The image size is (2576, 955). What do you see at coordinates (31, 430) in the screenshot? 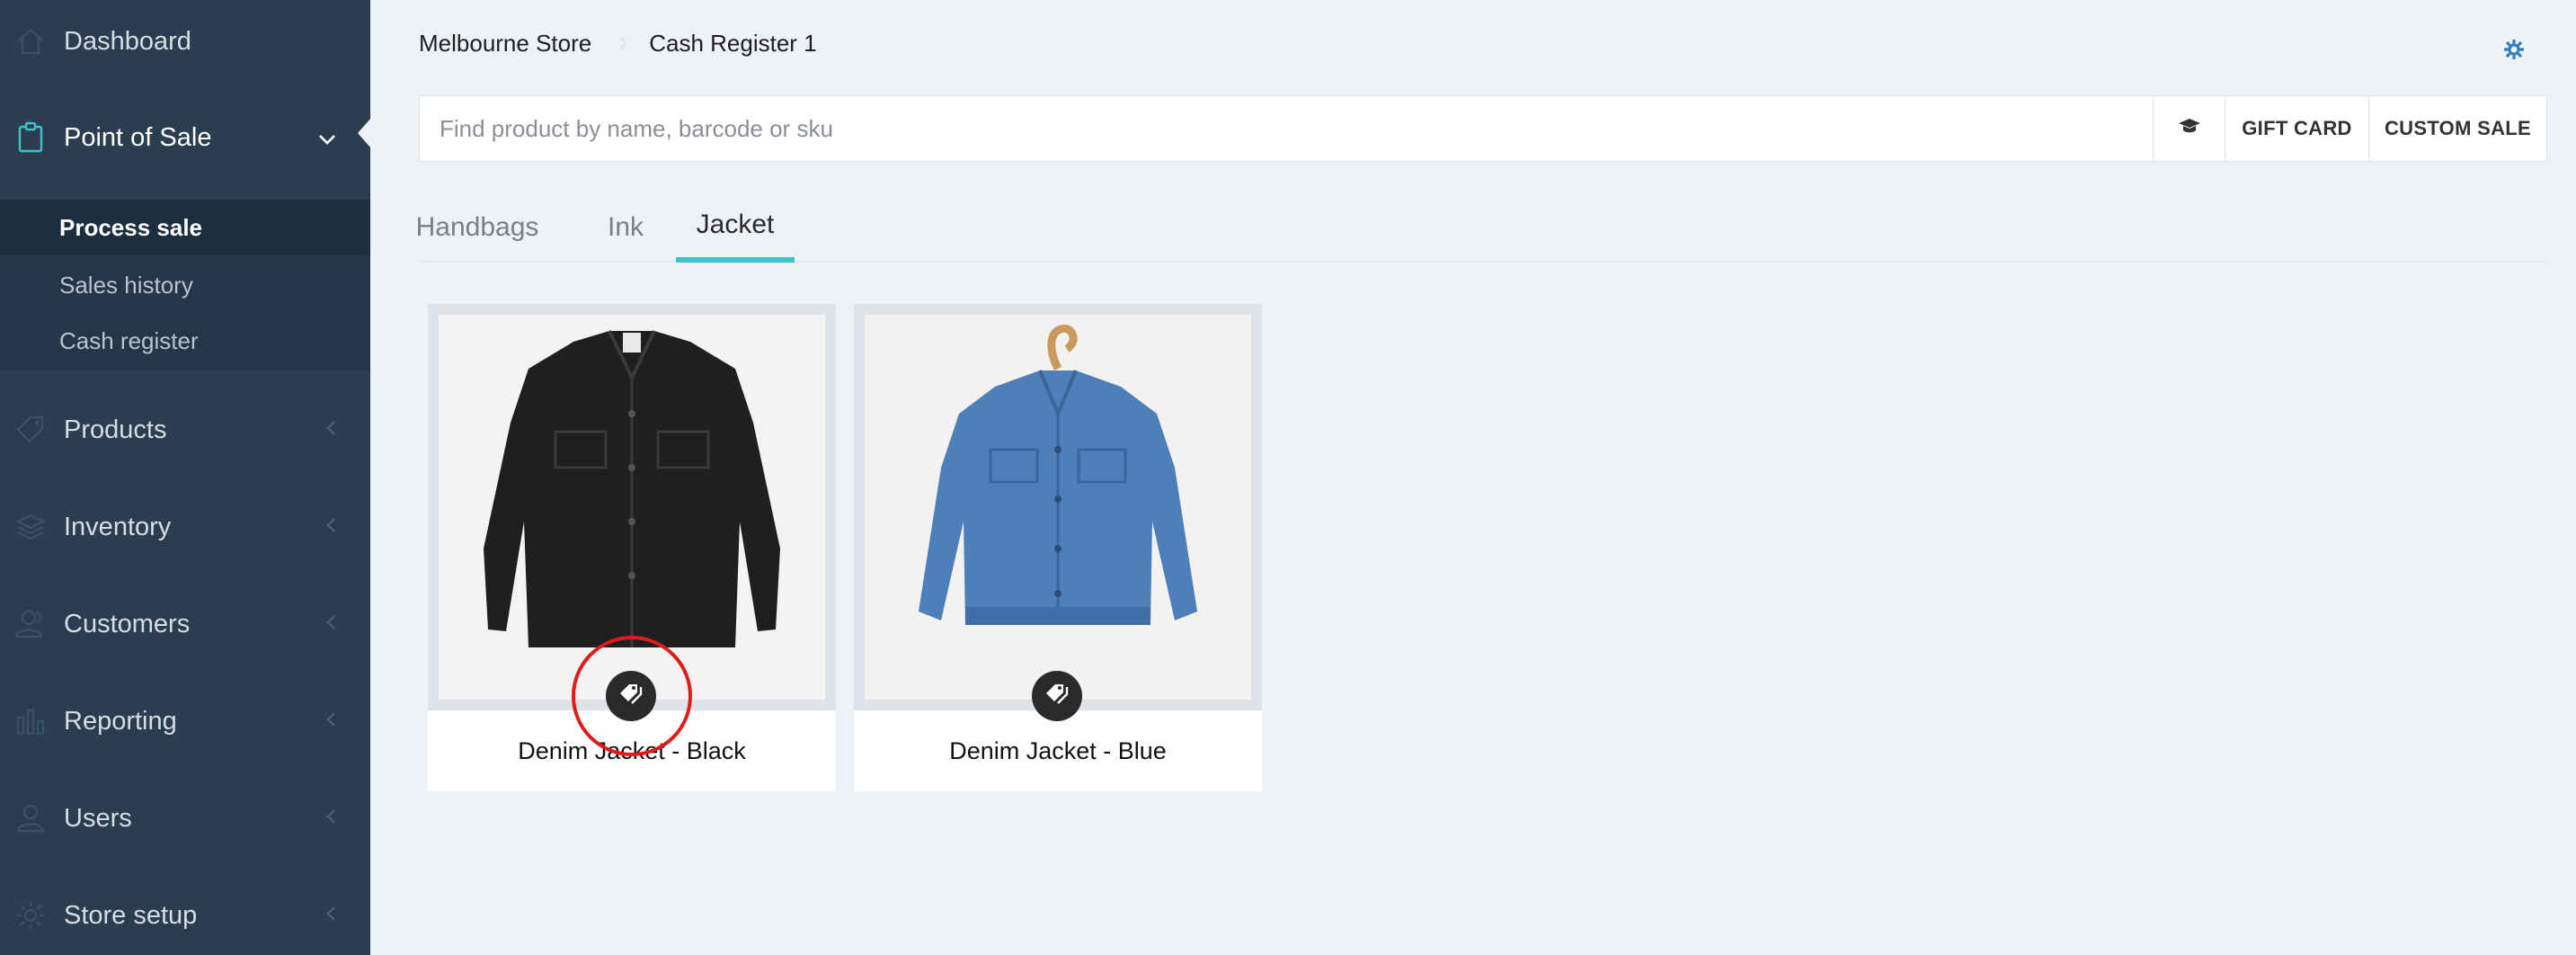
I see `tag-icon` at bounding box center [31, 430].